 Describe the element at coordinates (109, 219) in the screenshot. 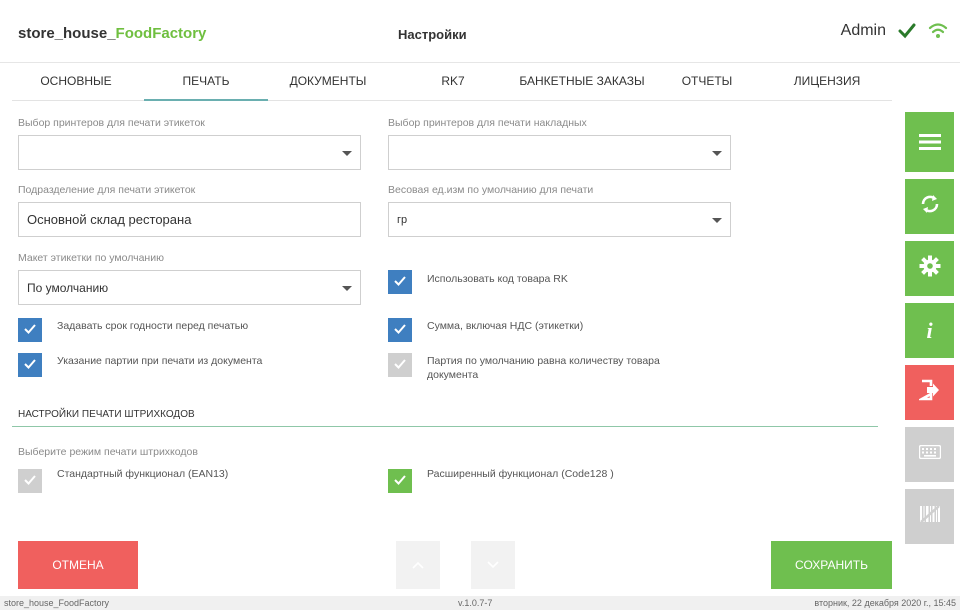

I see `label-division-value: Основной склад ресторана` at that location.